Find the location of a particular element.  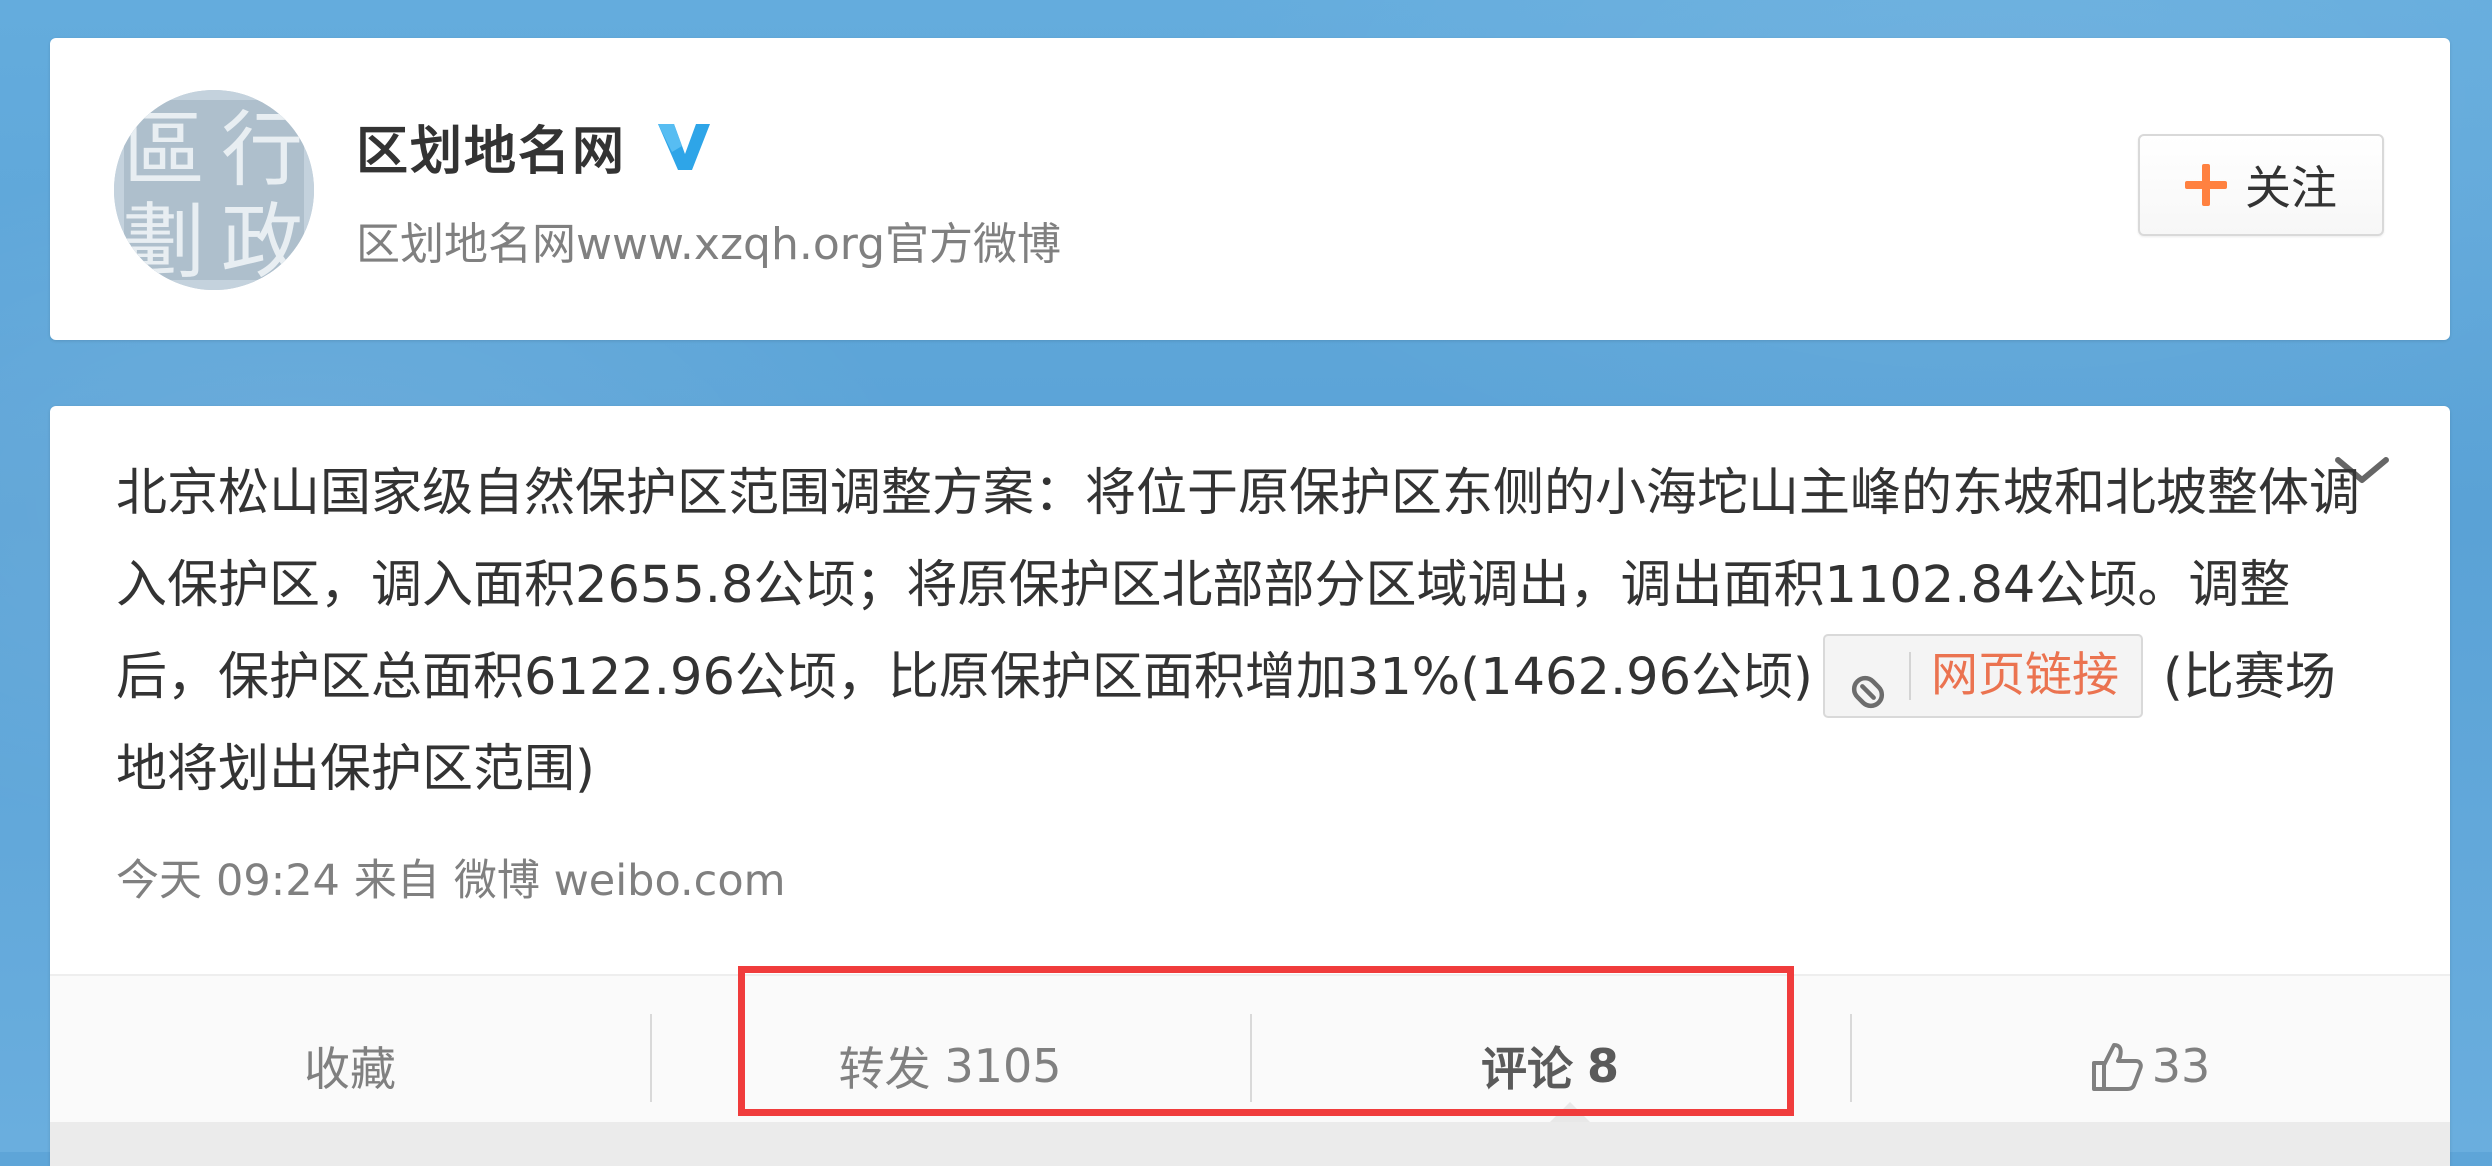

avatar: 區 行 劃 政 is located at coordinates (214, 190).